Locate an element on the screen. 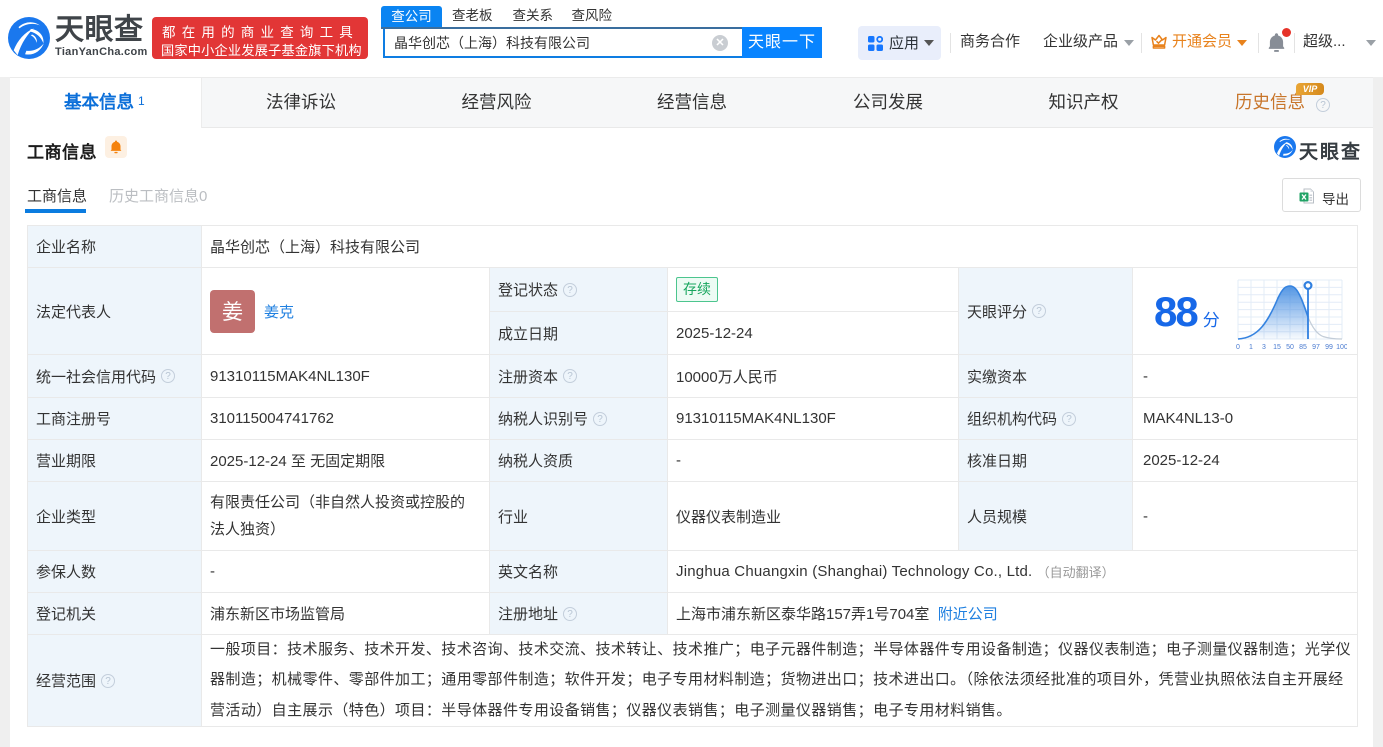 The width and height of the screenshot is (1383, 747). svg-text: 97 is located at coordinates (1316, 347).